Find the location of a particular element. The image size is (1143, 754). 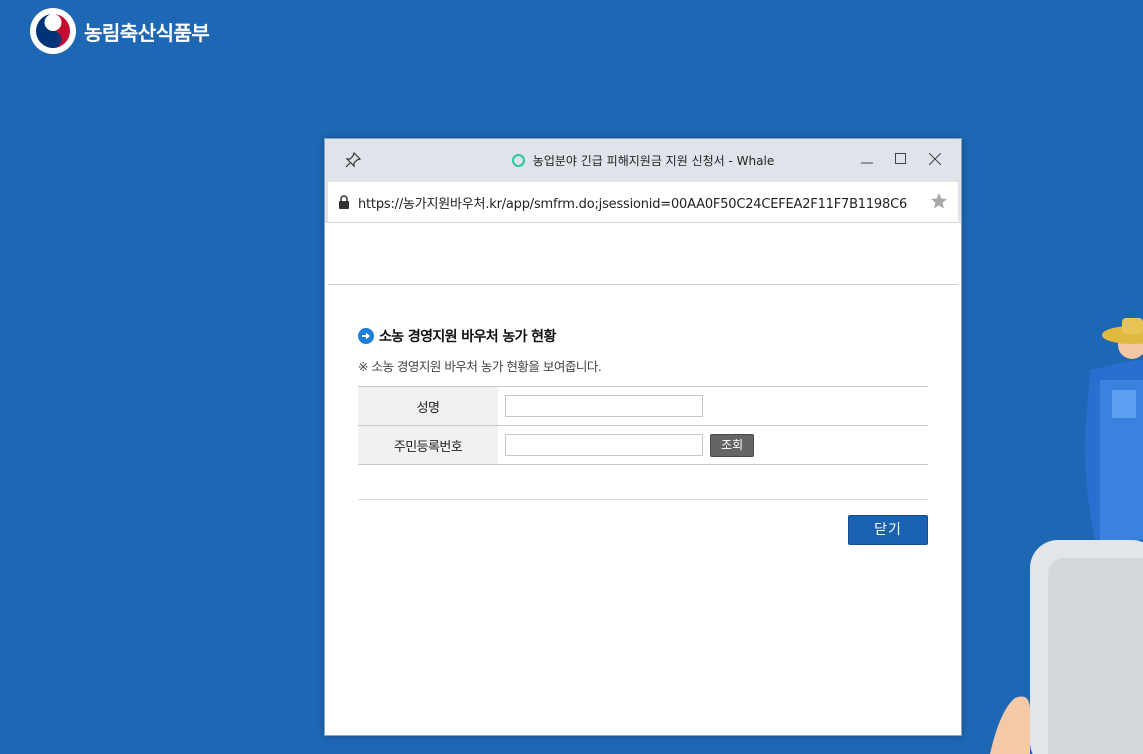

ministry-name: 농림축산식품부 is located at coordinates (147, 32).